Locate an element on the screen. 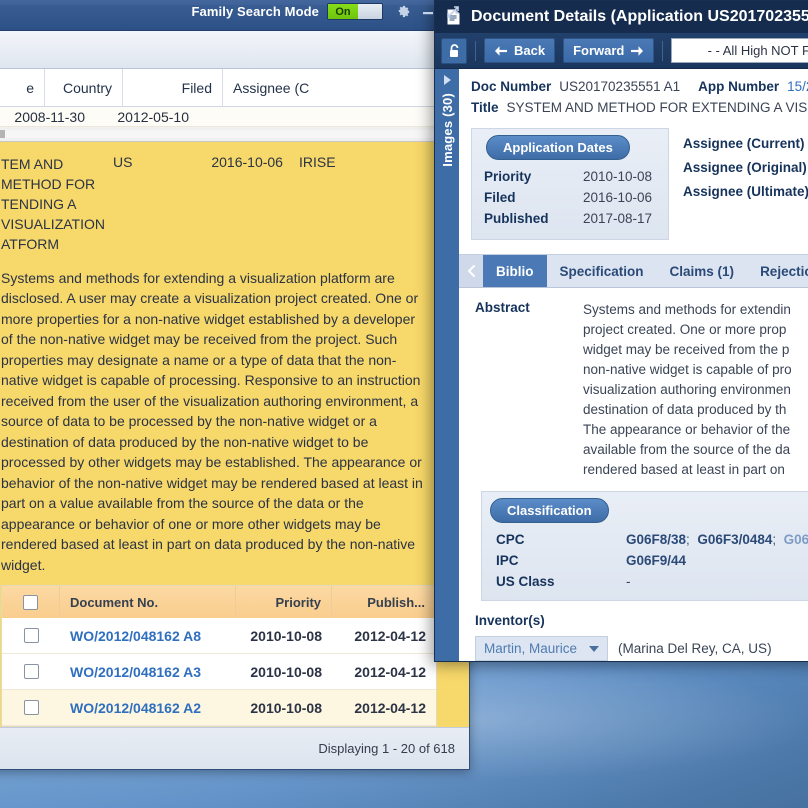  us-class-value: - is located at coordinates (628, 582).